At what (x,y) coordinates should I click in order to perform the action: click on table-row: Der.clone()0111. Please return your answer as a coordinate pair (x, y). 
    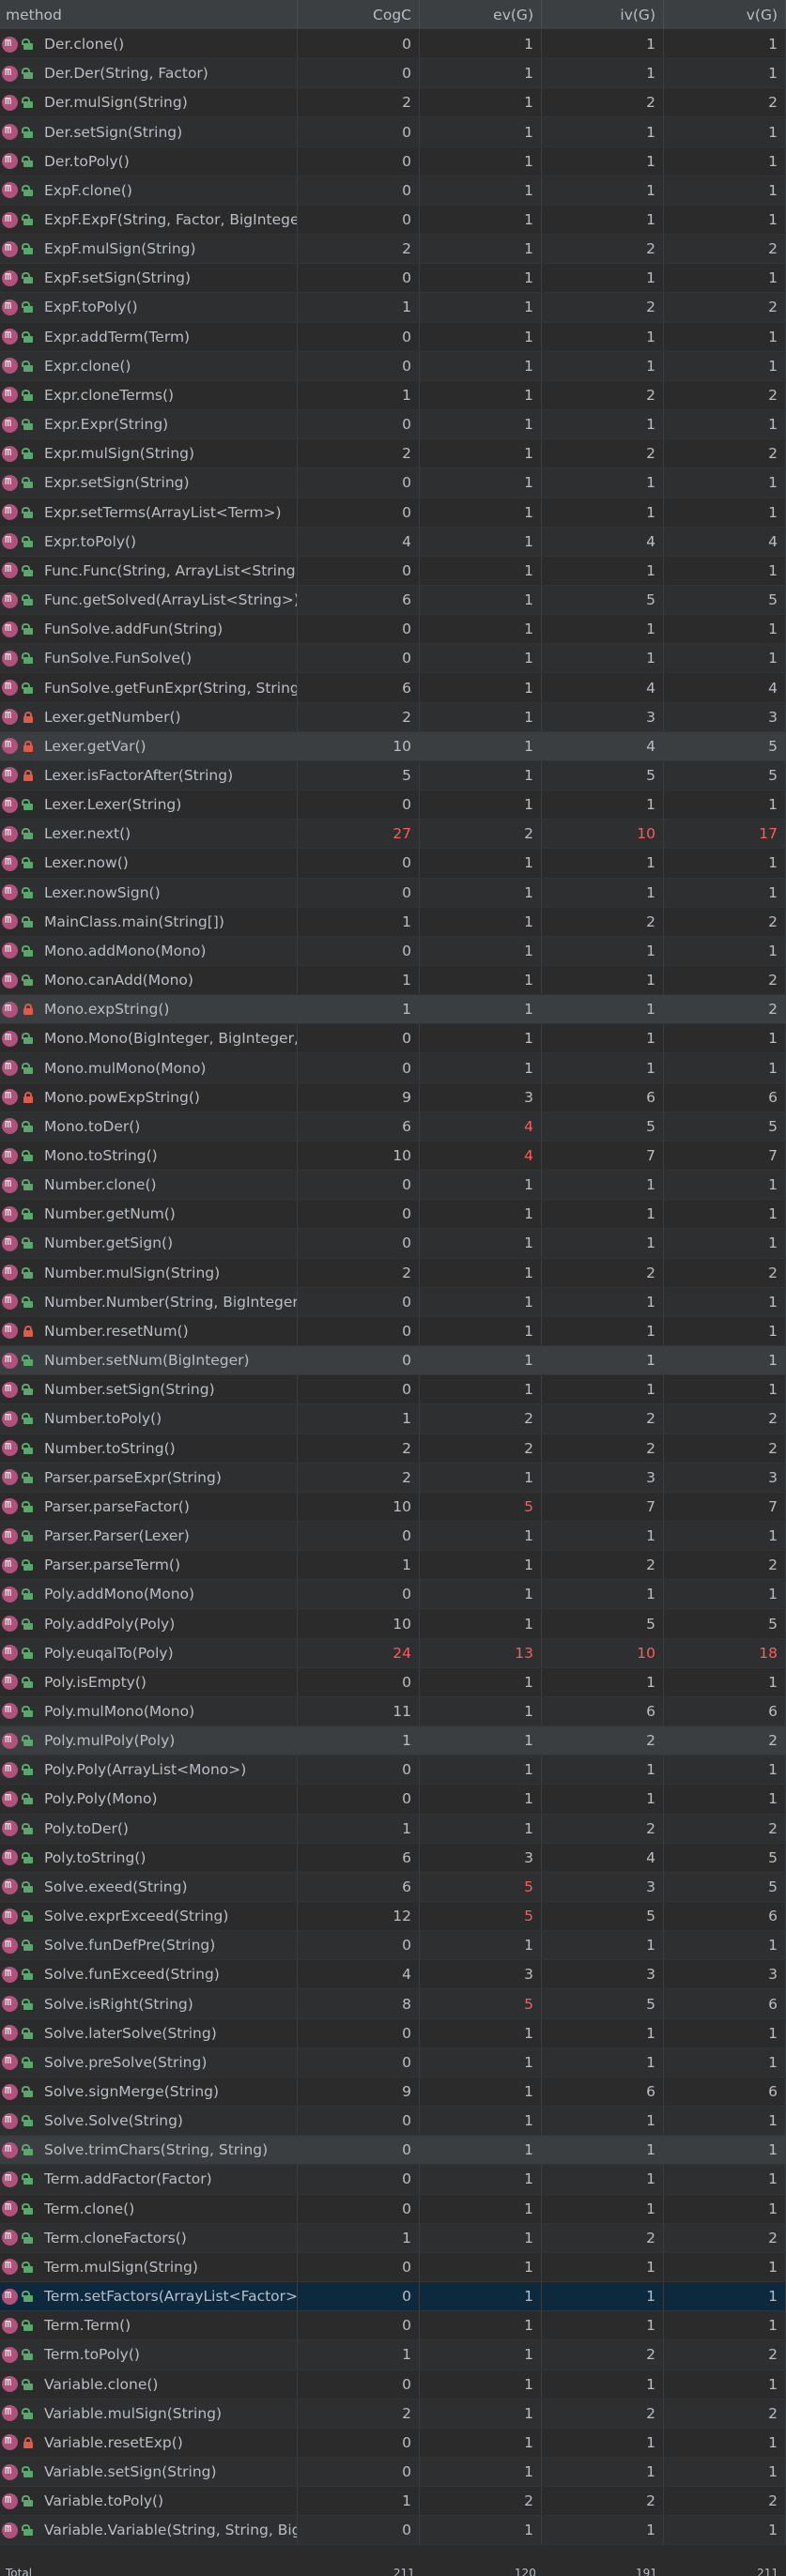
    Looking at the image, I should click on (393, 45).